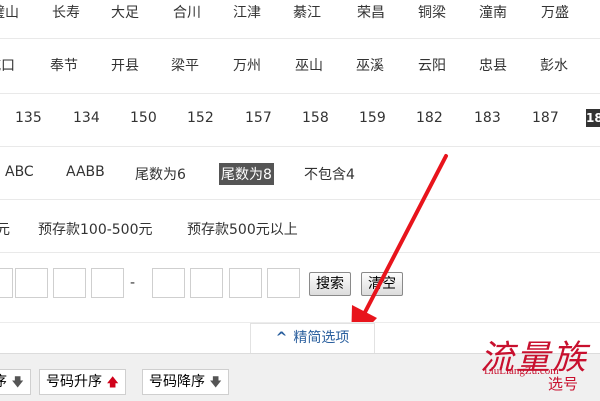 The height and width of the screenshot is (401, 600). Describe the element at coordinates (74, 382) in the screenshot. I see `sort-asc-label: 号码升序` at that location.